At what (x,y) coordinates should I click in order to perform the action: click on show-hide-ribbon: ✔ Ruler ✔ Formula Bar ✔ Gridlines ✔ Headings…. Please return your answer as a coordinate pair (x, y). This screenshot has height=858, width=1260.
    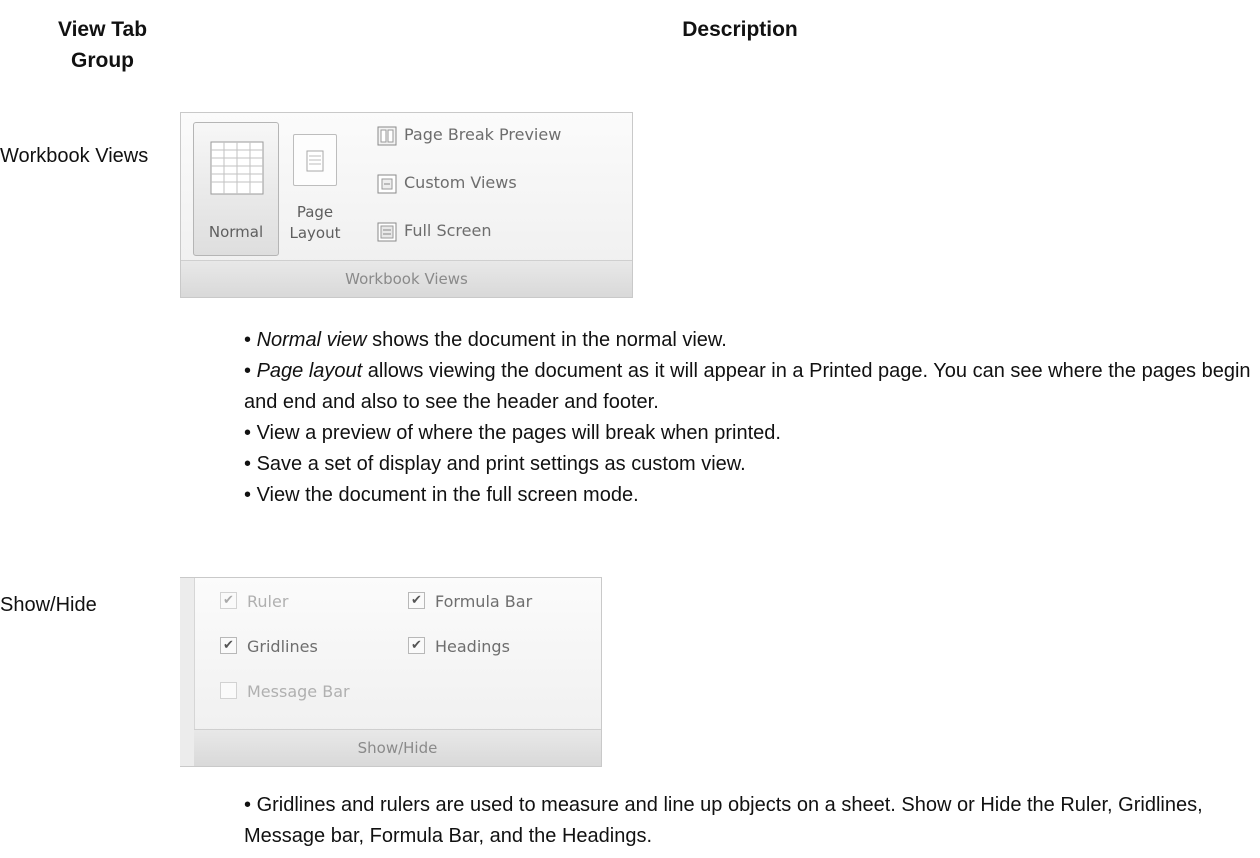
    Looking at the image, I should click on (391, 672).